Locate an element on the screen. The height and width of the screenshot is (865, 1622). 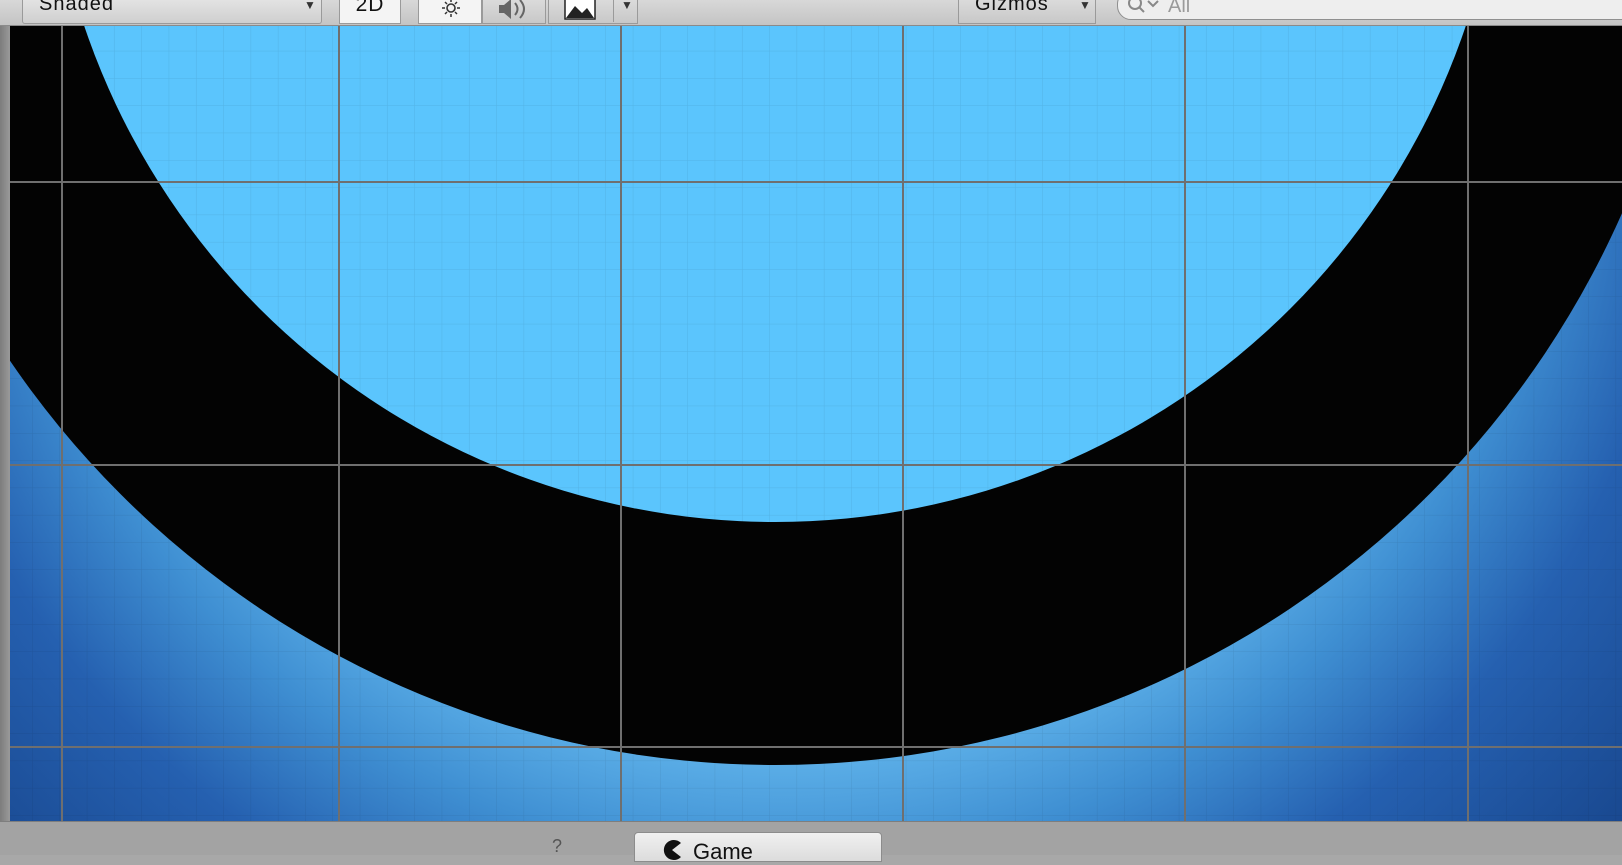
hierarchy-search-input: All is located at coordinates (1369, 10).